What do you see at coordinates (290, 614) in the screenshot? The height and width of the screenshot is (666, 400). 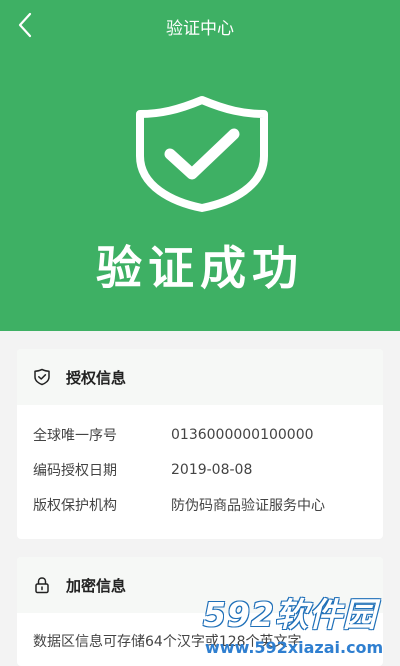 I see `watermark-brand: 592软件园` at bounding box center [290, 614].